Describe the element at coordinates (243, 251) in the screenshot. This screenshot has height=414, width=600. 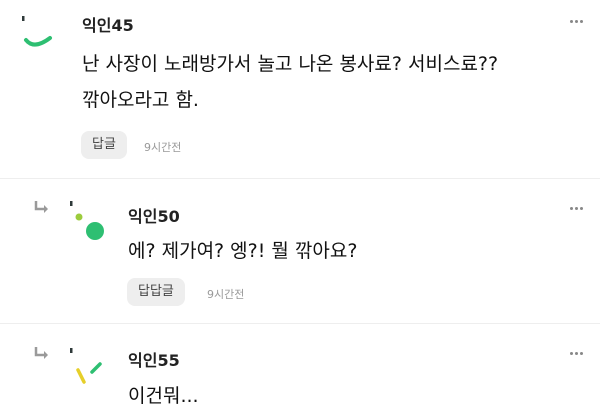
I see `reply-body-line: 에? 제가여? 엥?! 뭘 깎아요?` at that location.